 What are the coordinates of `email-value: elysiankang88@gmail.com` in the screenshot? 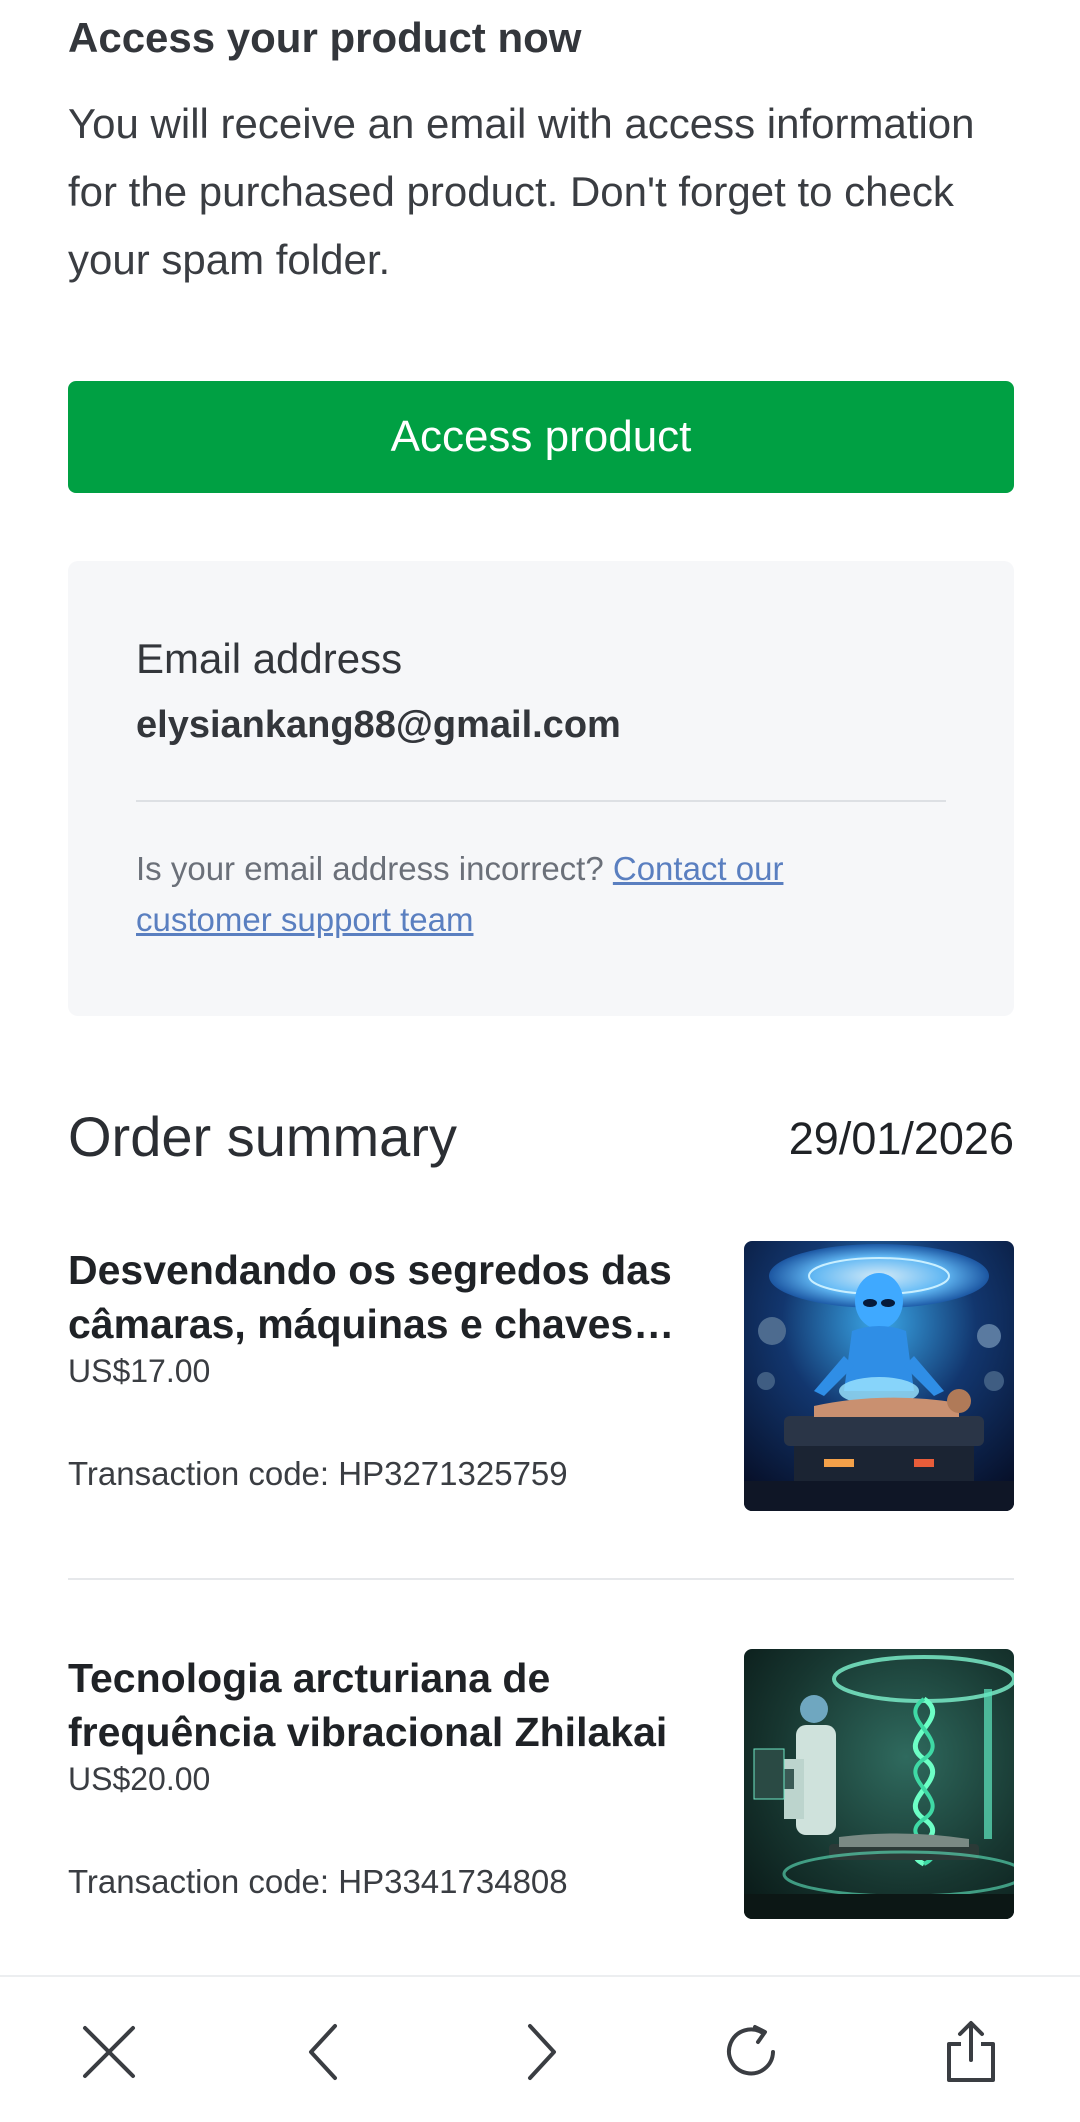 It's located at (378, 725).